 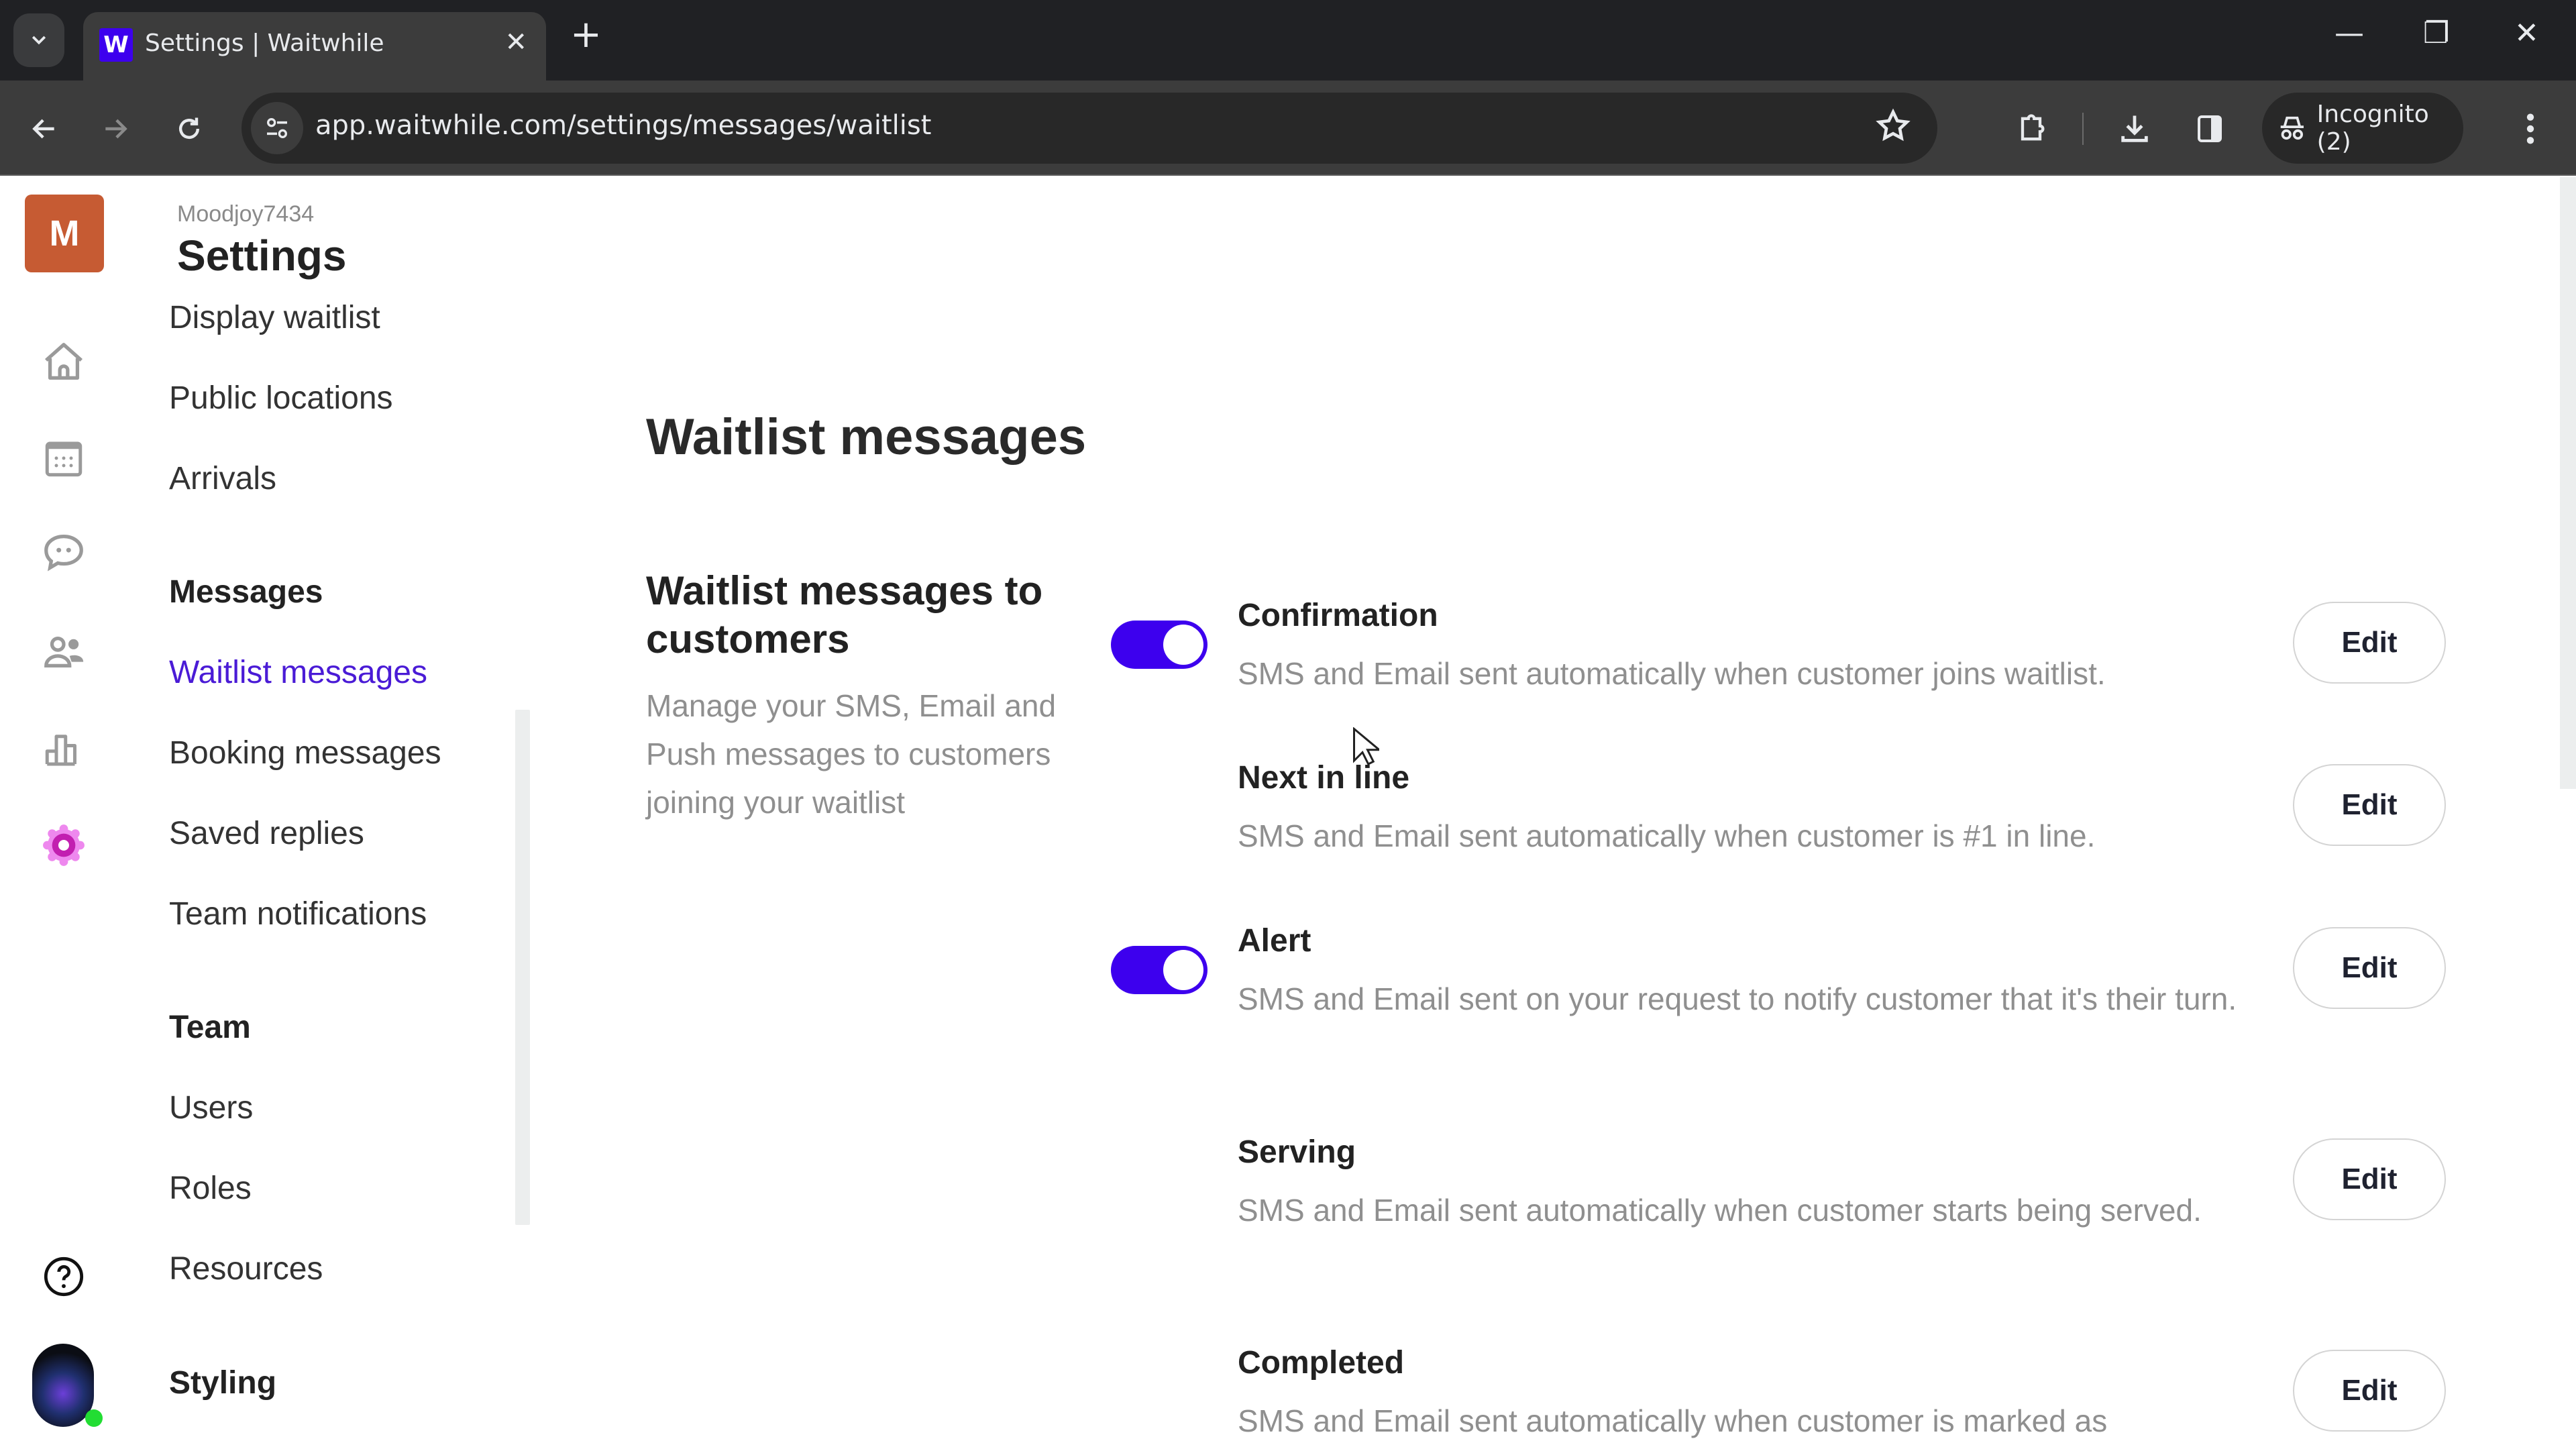 What do you see at coordinates (210, 1188) in the screenshot?
I see `nav-roles: Roles` at bounding box center [210, 1188].